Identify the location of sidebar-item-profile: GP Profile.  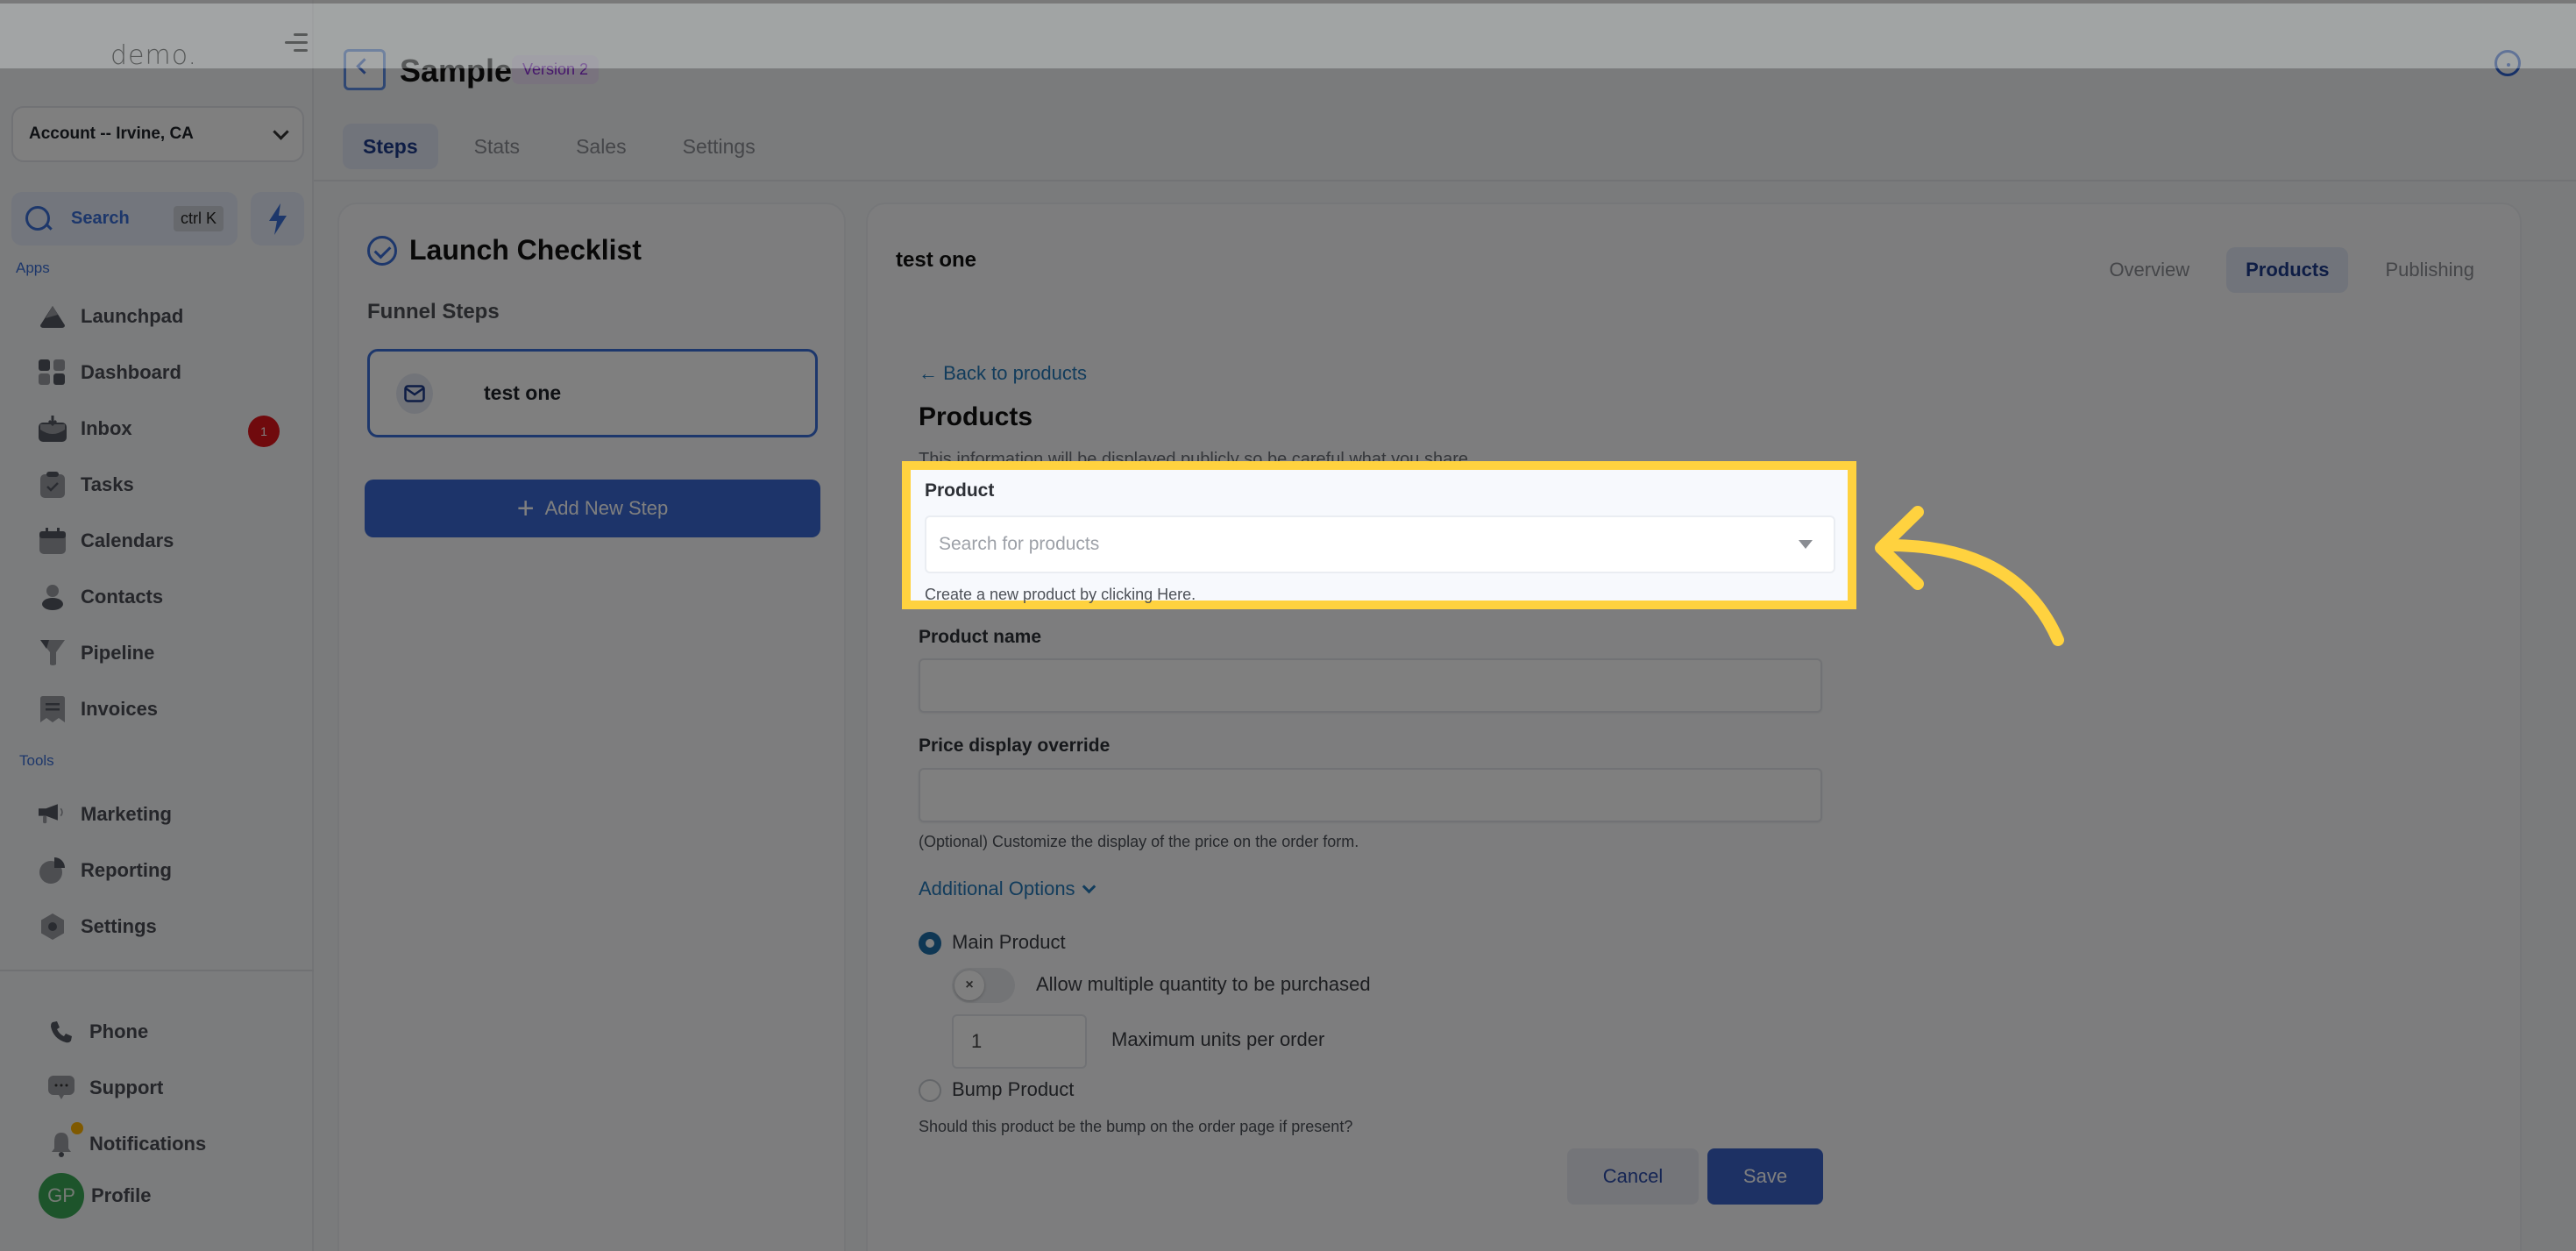
(95, 1196).